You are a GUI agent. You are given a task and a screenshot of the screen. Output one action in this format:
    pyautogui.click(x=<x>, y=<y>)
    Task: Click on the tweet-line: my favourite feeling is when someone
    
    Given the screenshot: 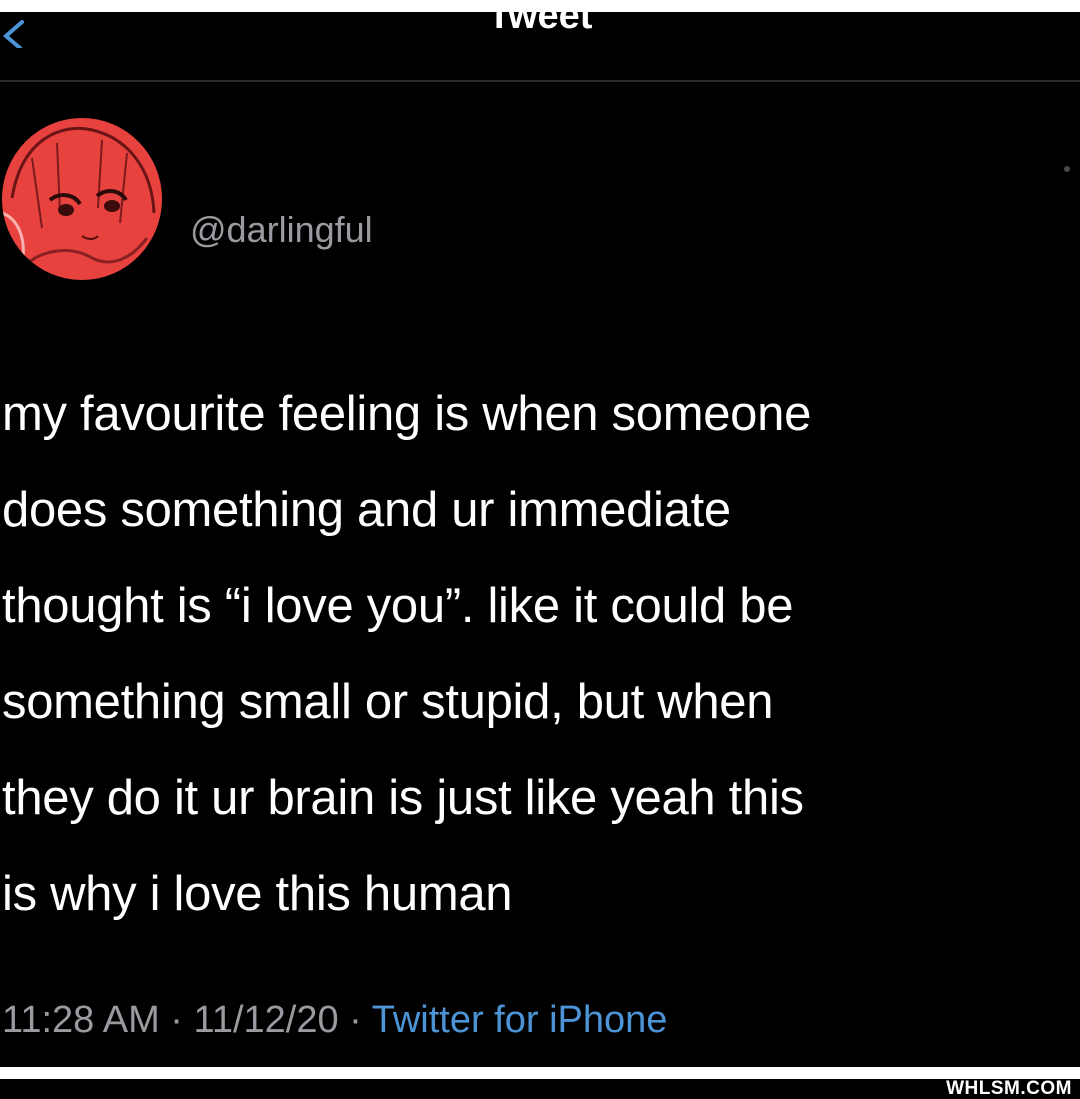 What is the action you would take?
    pyautogui.click(x=407, y=414)
    